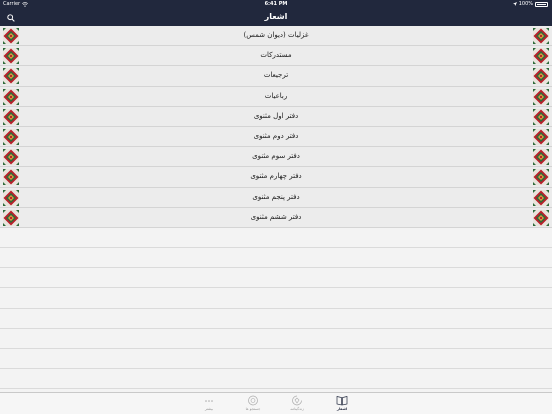 Image resolution: width=552 pixels, height=414 pixels. I want to click on tab-search: جستجو ها, so click(253, 404).